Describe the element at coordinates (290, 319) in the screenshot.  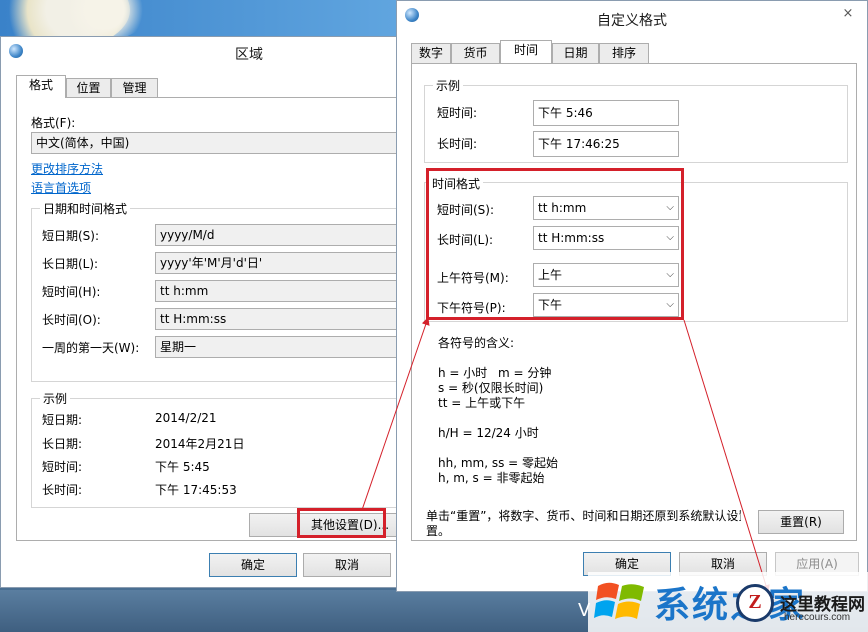
I see `long-time-select: tt H:mm:ss` at that location.